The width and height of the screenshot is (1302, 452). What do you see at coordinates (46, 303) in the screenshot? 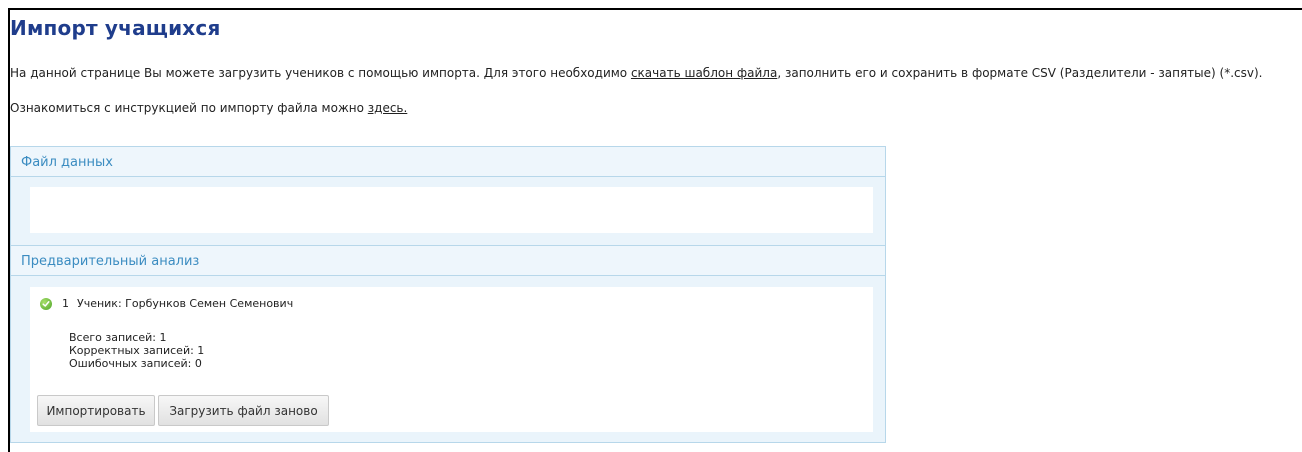
I see `check-ok-icon` at bounding box center [46, 303].